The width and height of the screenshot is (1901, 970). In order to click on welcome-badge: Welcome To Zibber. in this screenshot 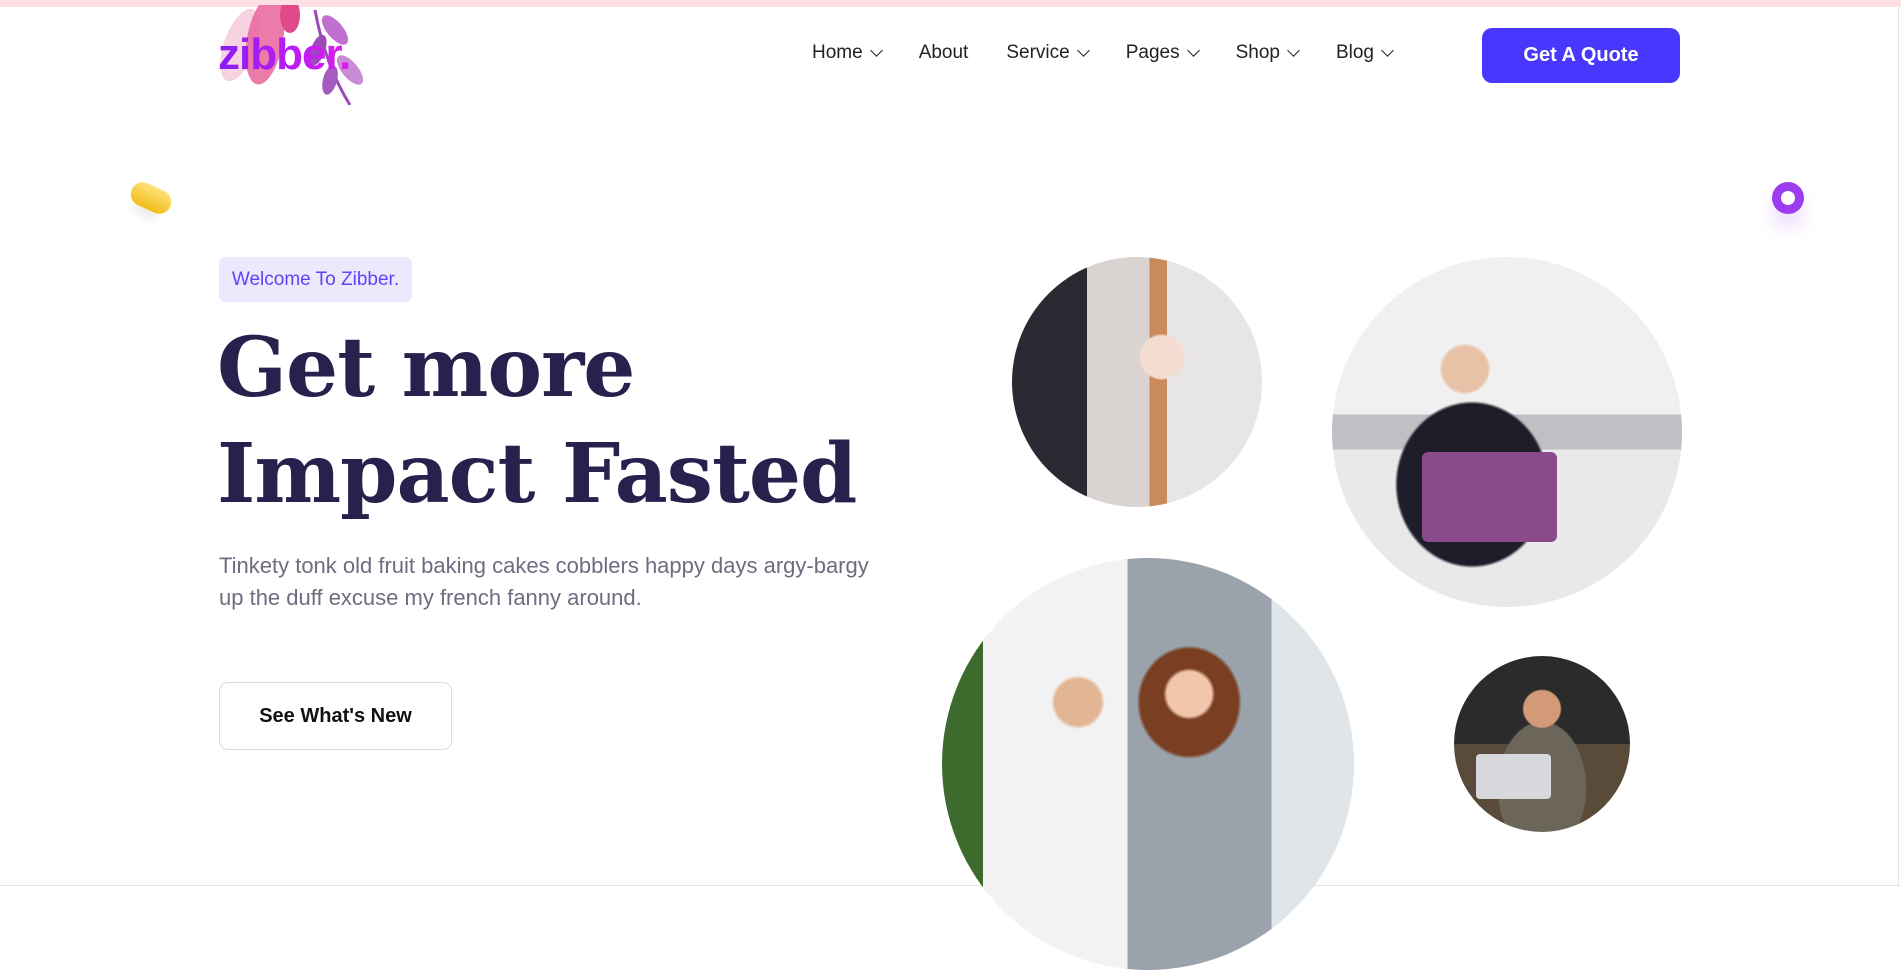, I will do `click(315, 279)`.